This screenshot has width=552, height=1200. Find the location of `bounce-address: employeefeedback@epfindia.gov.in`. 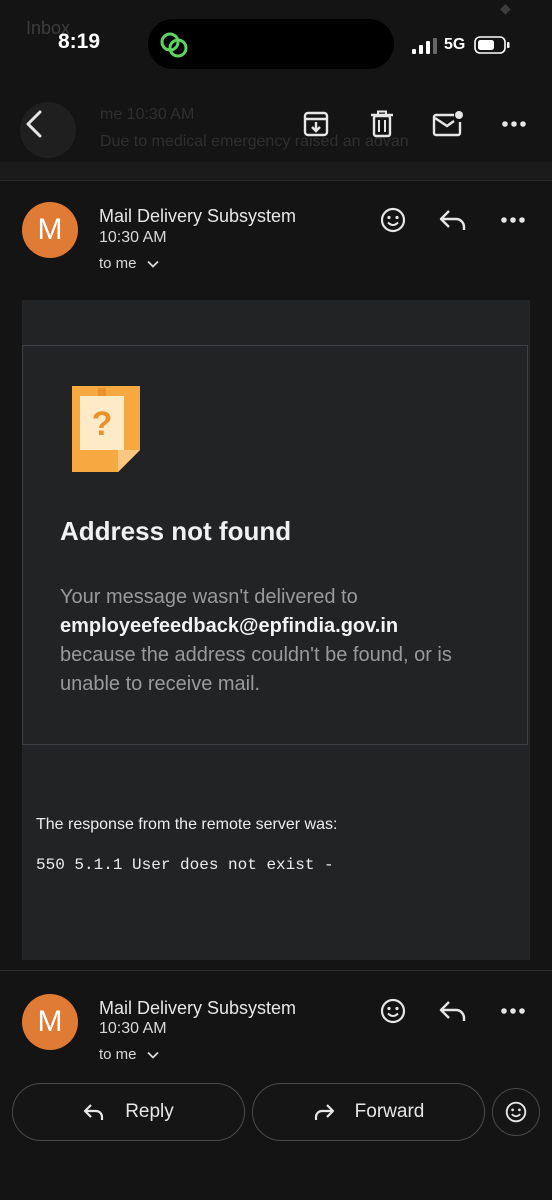

bounce-address: employeefeedback@epfindia.gov.in is located at coordinates (229, 626).